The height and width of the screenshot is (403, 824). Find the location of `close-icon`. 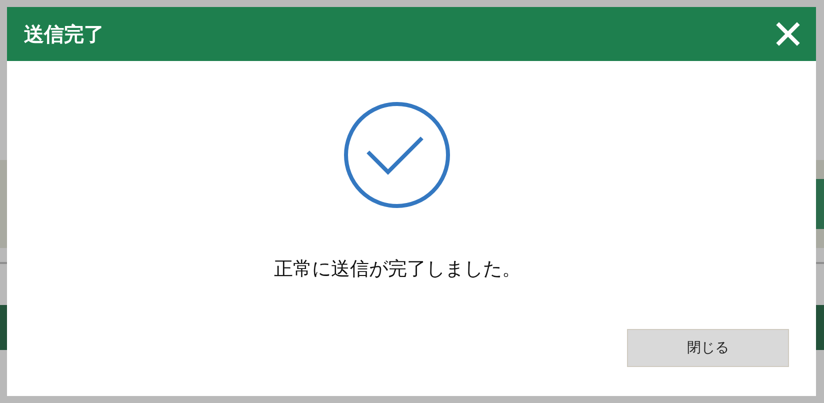

close-icon is located at coordinates (788, 34).